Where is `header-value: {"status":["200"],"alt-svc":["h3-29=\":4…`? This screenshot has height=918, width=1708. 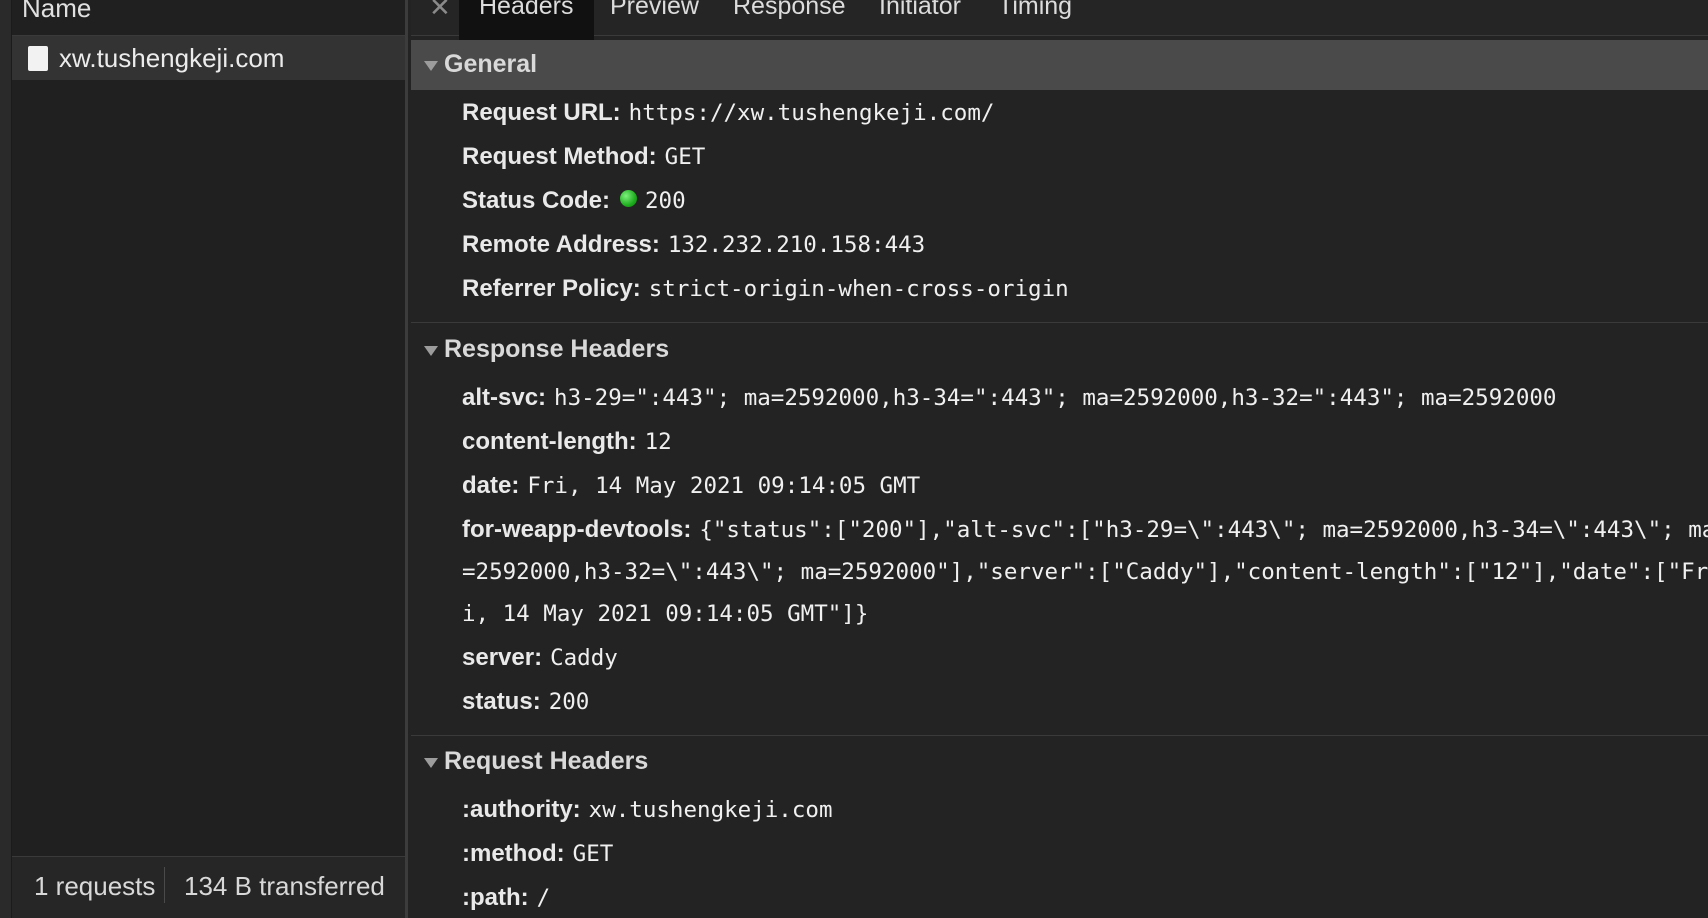
header-value: {"status":["200"],"alt-svc":["h3-29=\":4… is located at coordinates (1203, 530).